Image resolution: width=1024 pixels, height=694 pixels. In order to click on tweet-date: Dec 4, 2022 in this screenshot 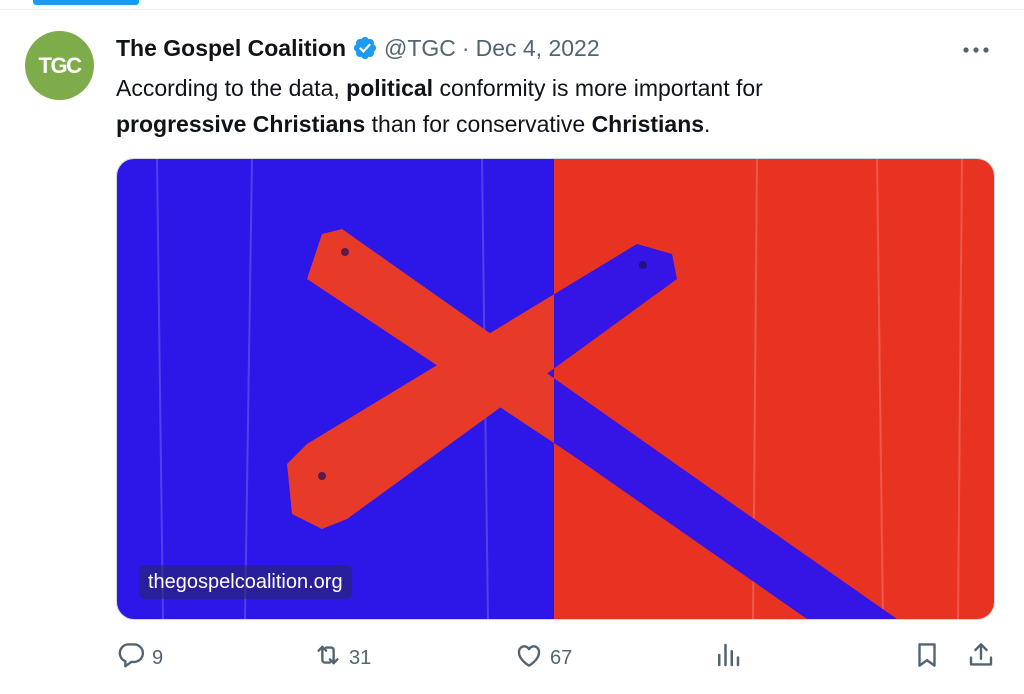, I will do `click(538, 48)`.